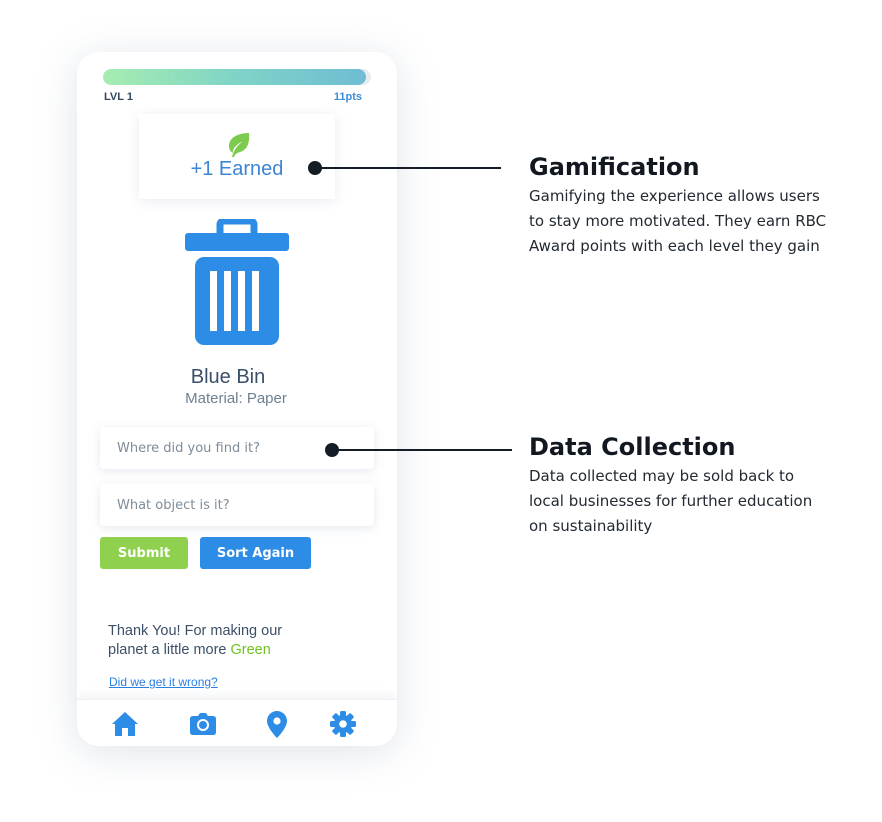 The width and height of the screenshot is (882, 822). I want to click on level-progress-bar, so click(237, 77).